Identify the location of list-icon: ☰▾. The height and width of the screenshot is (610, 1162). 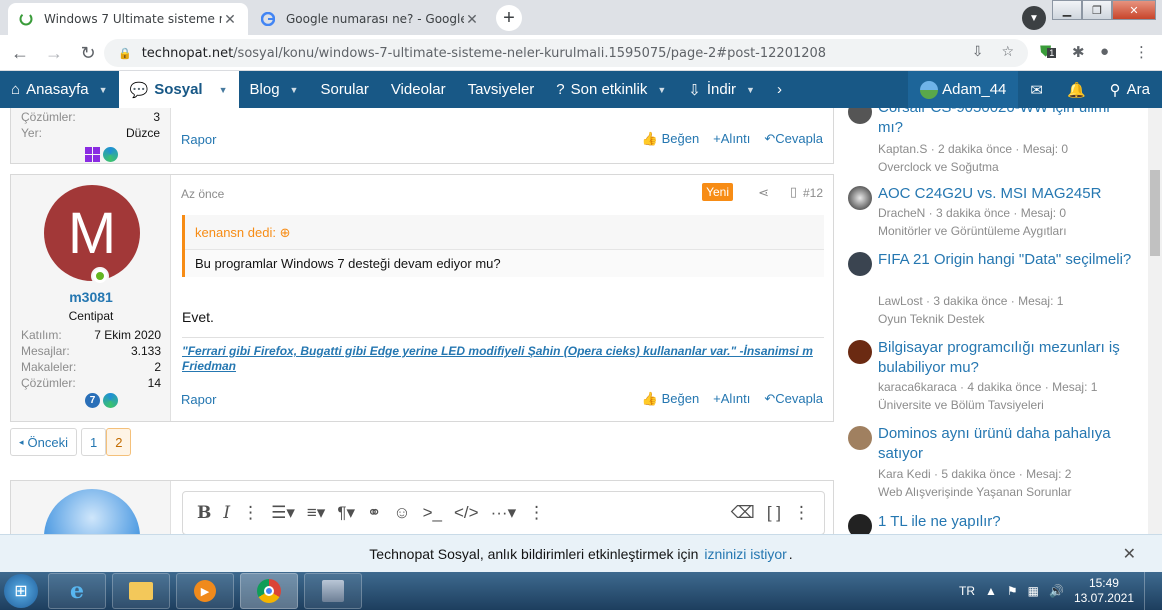
(283, 513).